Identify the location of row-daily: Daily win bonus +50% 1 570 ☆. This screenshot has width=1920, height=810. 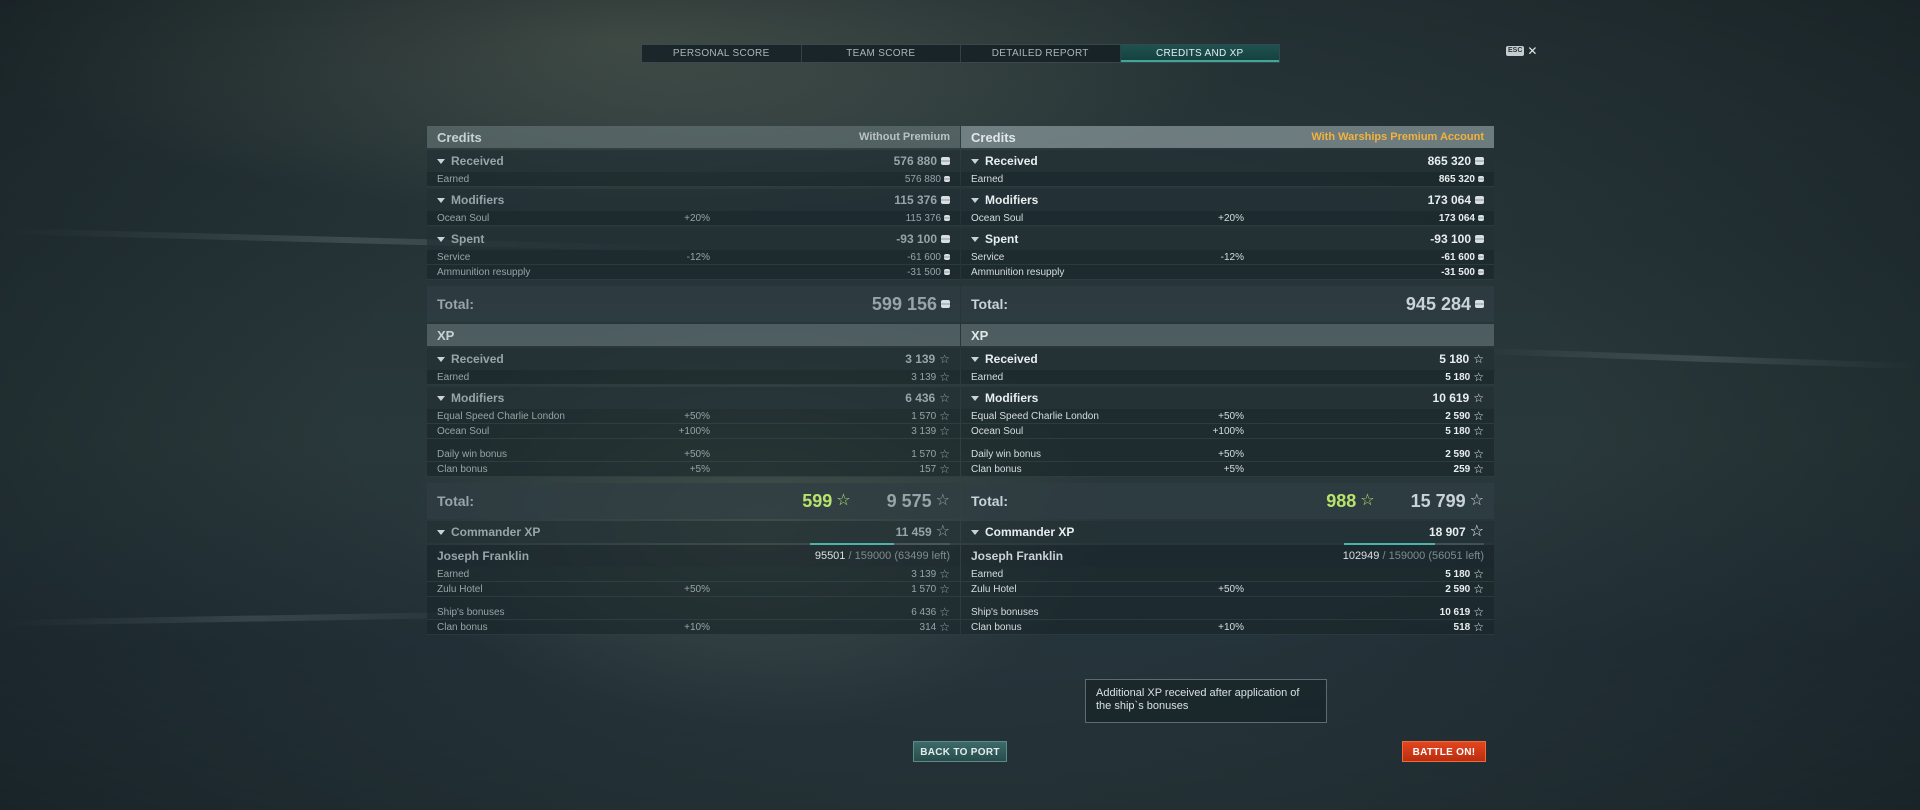
(693, 454).